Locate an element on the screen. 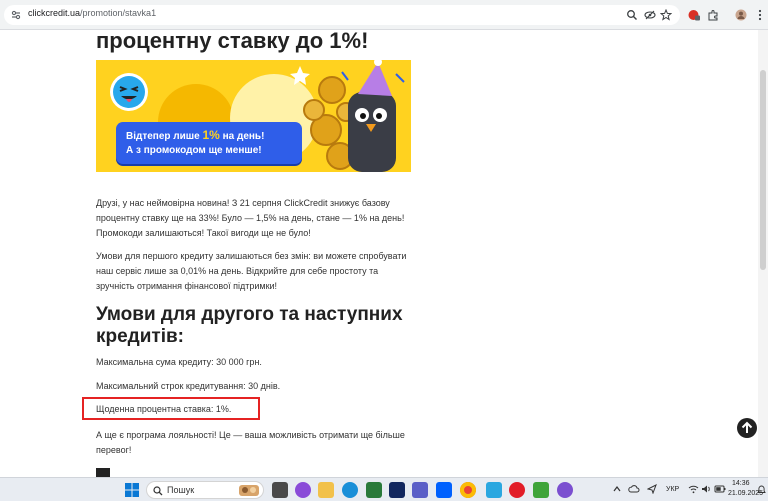  loyalty-line: перевог! is located at coordinates (114, 450).